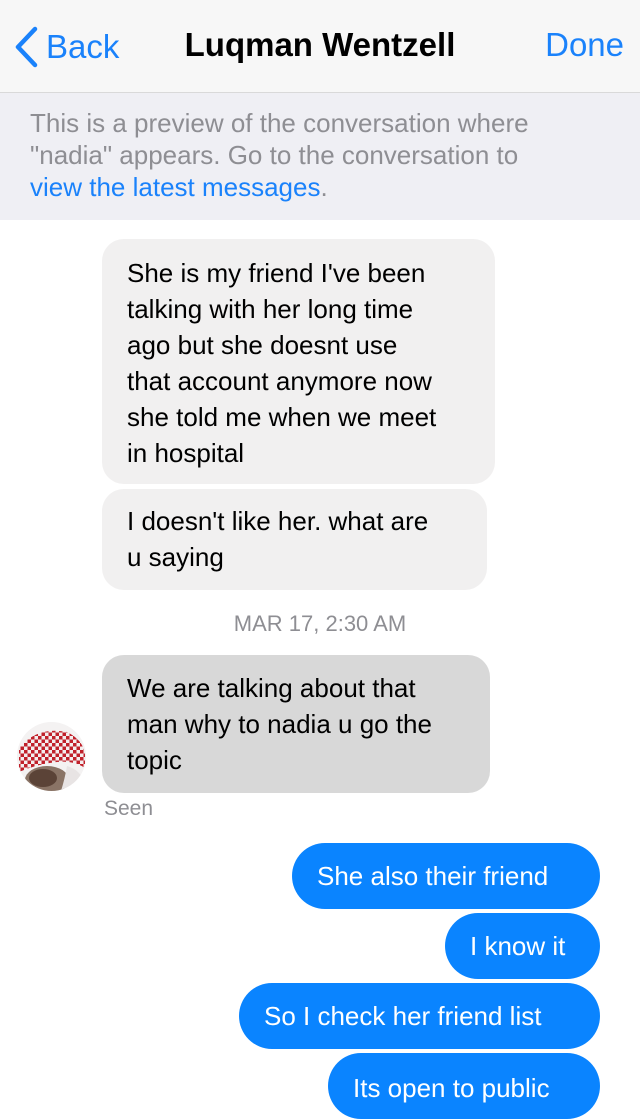 The height and width of the screenshot is (1119, 640). Describe the element at coordinates (324, 187) in the screenshot. I see `banner-suffix: .` at that location.